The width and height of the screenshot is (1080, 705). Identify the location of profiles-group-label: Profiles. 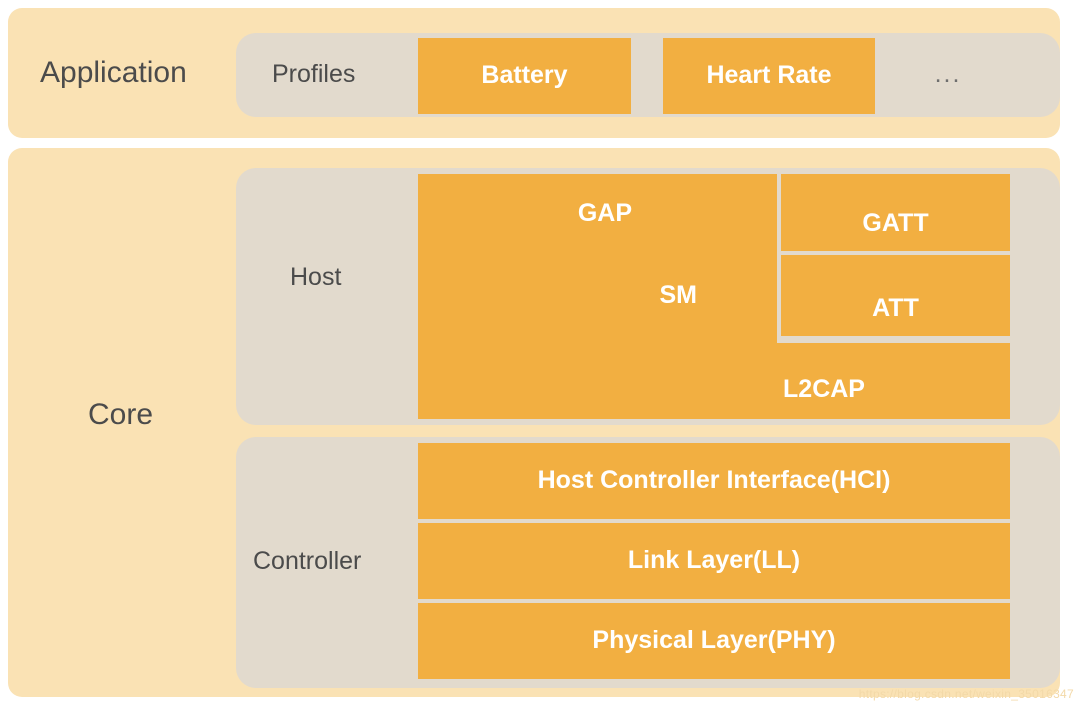
(314, 74).